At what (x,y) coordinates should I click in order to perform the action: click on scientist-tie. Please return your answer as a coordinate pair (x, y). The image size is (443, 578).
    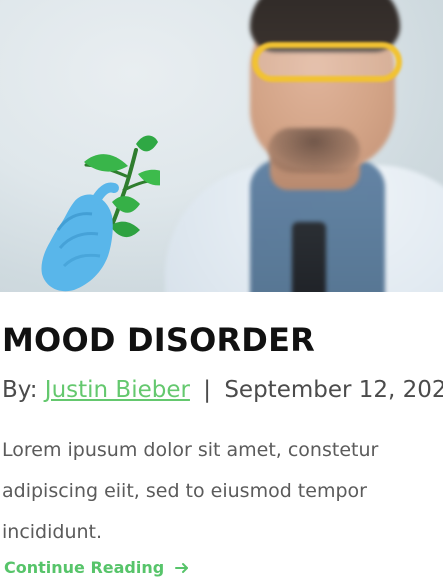
    Looking at the image, I should click on (309, 257).